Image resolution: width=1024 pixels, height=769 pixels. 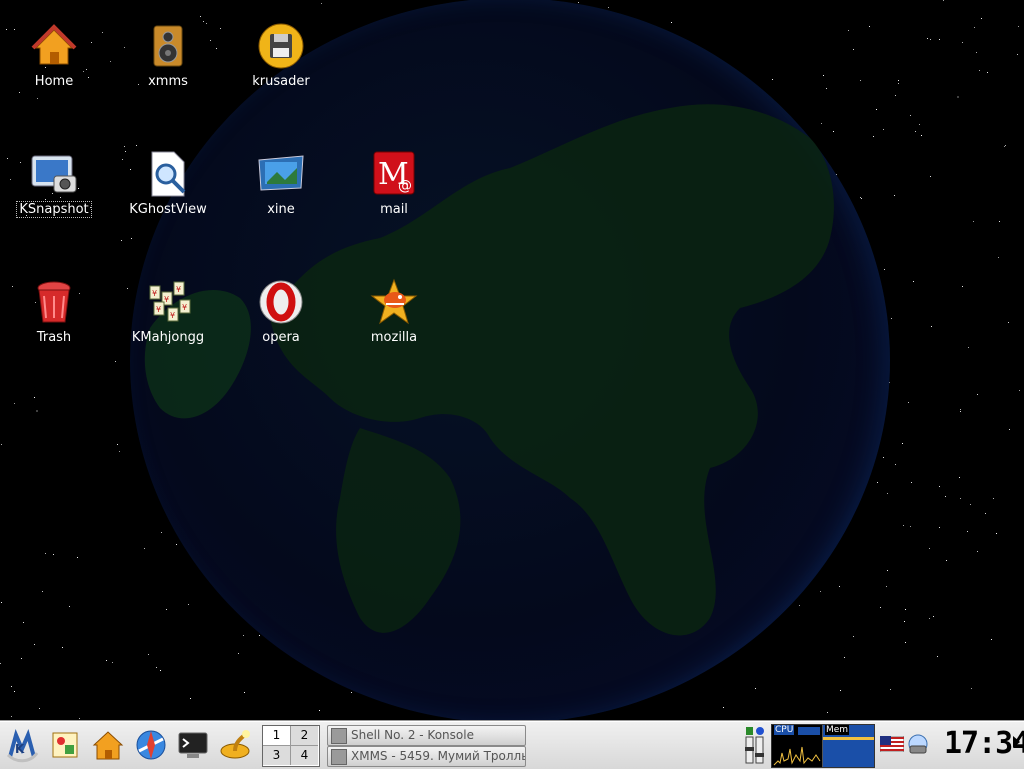 I want to click on desktop-icon-kghostview: KGhostView, so click(x=168, y=183).